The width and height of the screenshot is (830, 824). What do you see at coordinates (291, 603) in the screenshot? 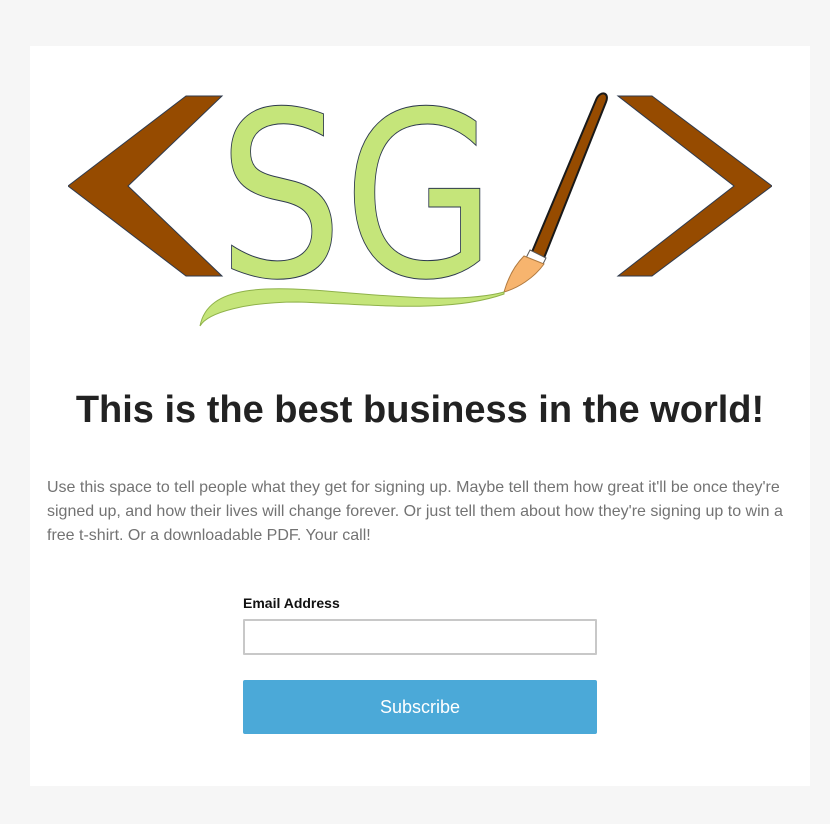
I see `email-label: Email Address` at bounding box center [291, 603].